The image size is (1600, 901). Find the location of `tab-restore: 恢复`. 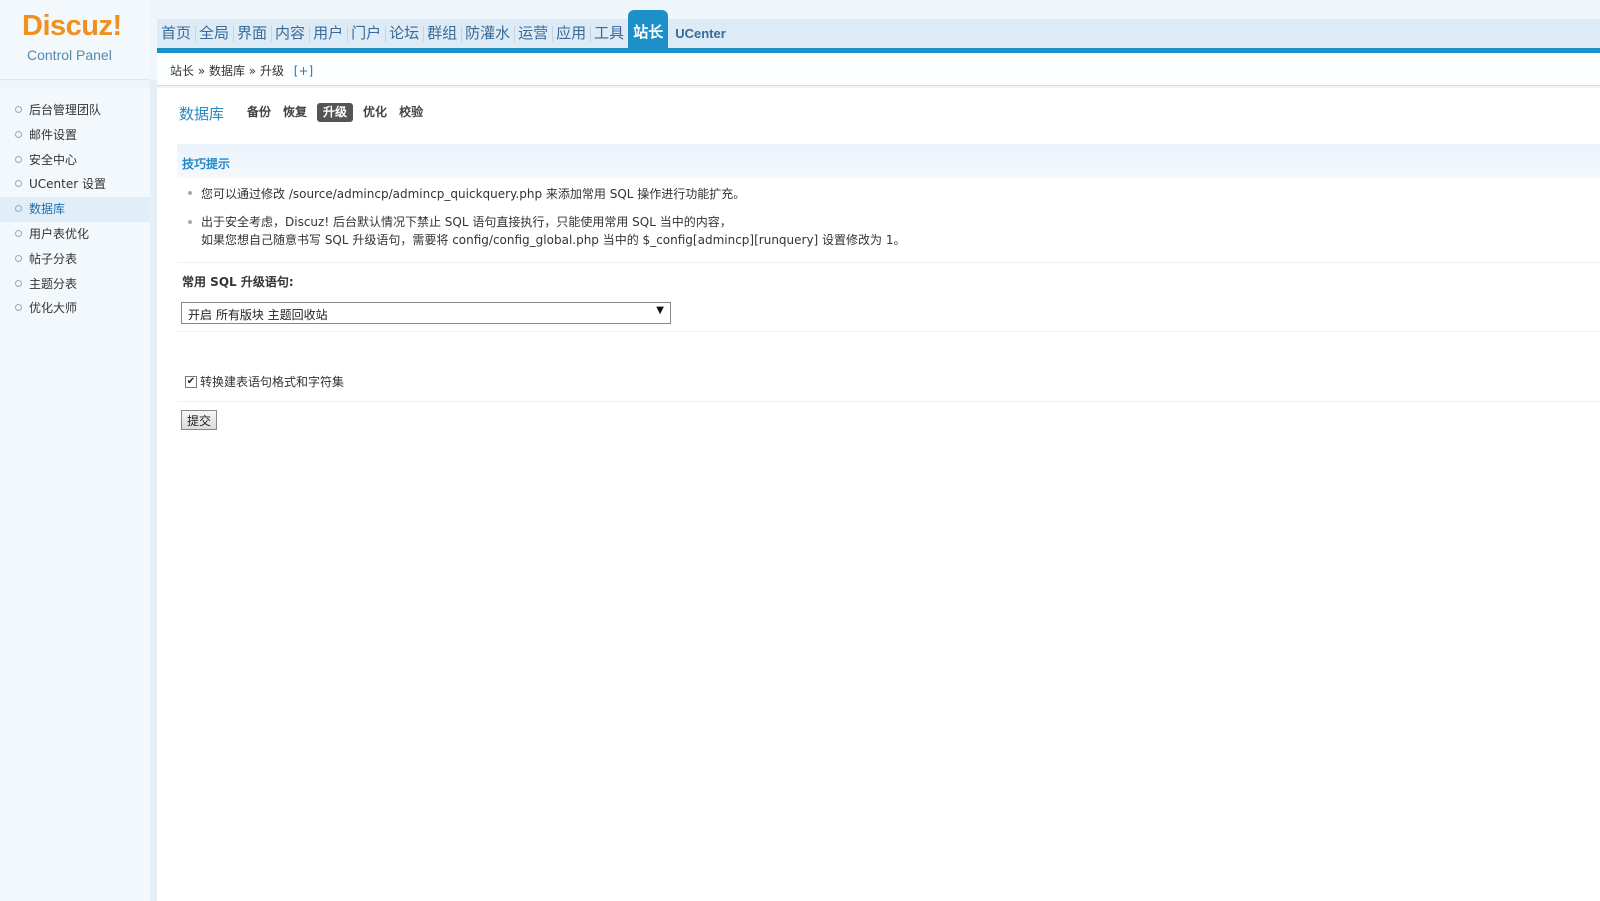

tab-restore: 恢复 is located at coordinates (295, 112).